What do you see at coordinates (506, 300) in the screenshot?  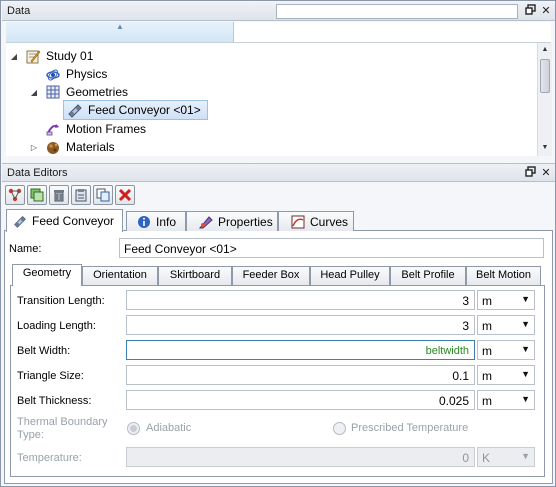 I see `transition-length-unit-select: m ▼` at bounding box center [506, 300].